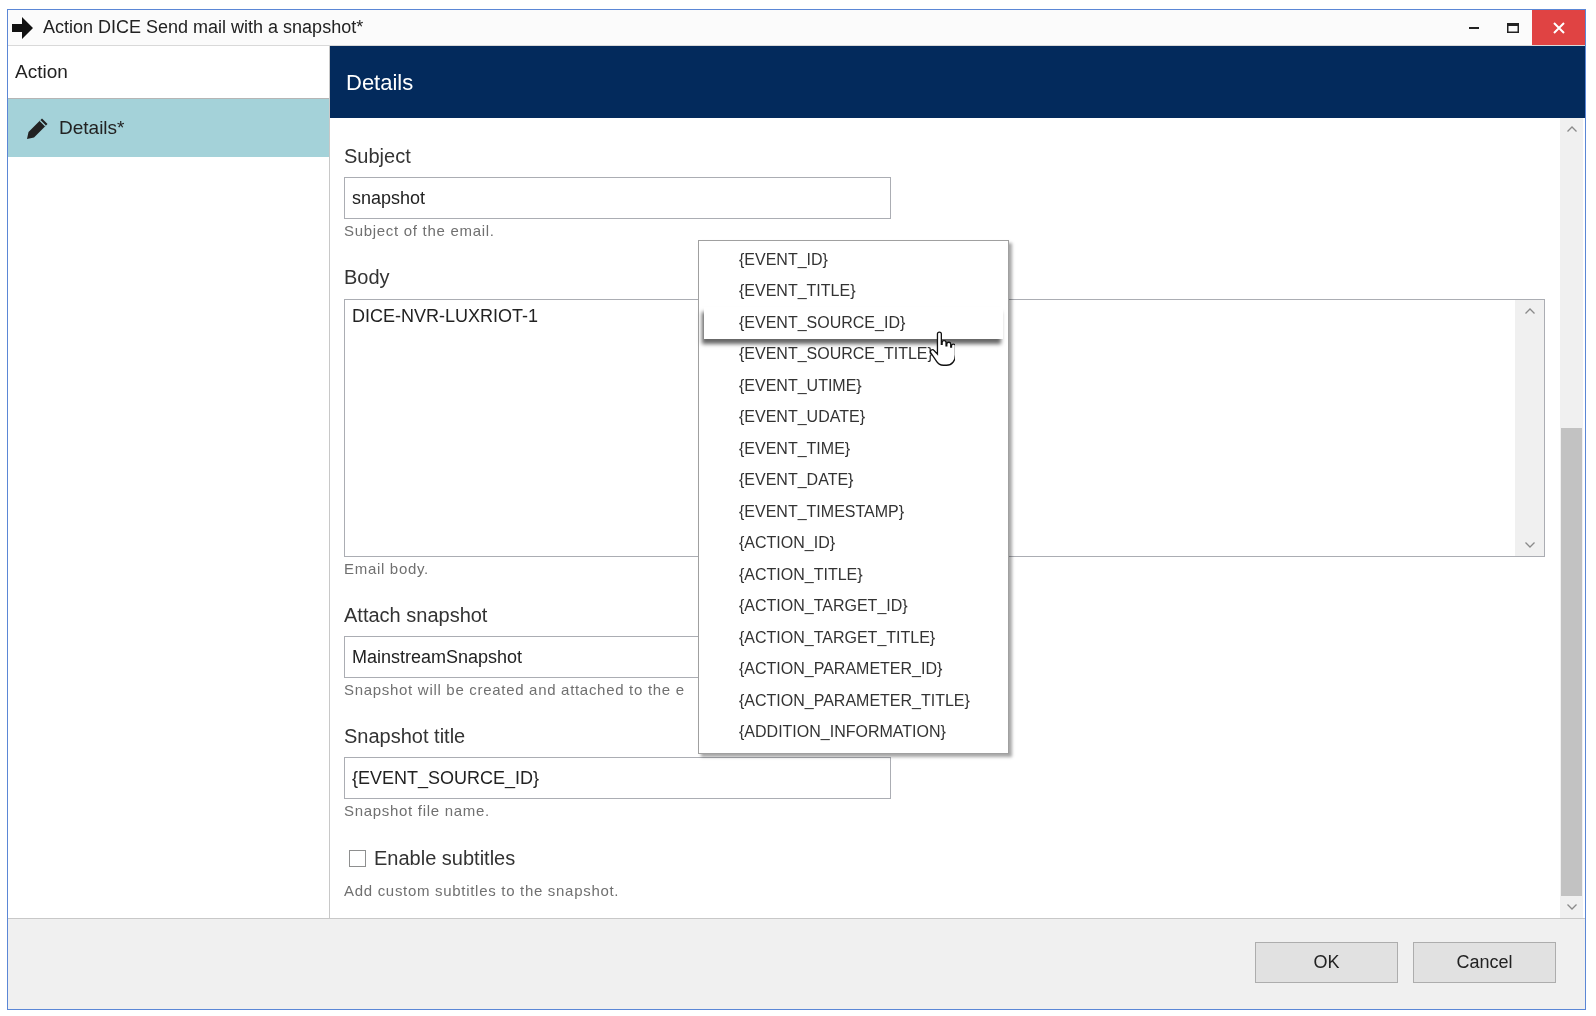 Image resolution: width=1596 pixels, height=1016 pixels. Describe the element at coordinates (386, 569) in the screenshot. I see `help-text: Email body.` at that location.